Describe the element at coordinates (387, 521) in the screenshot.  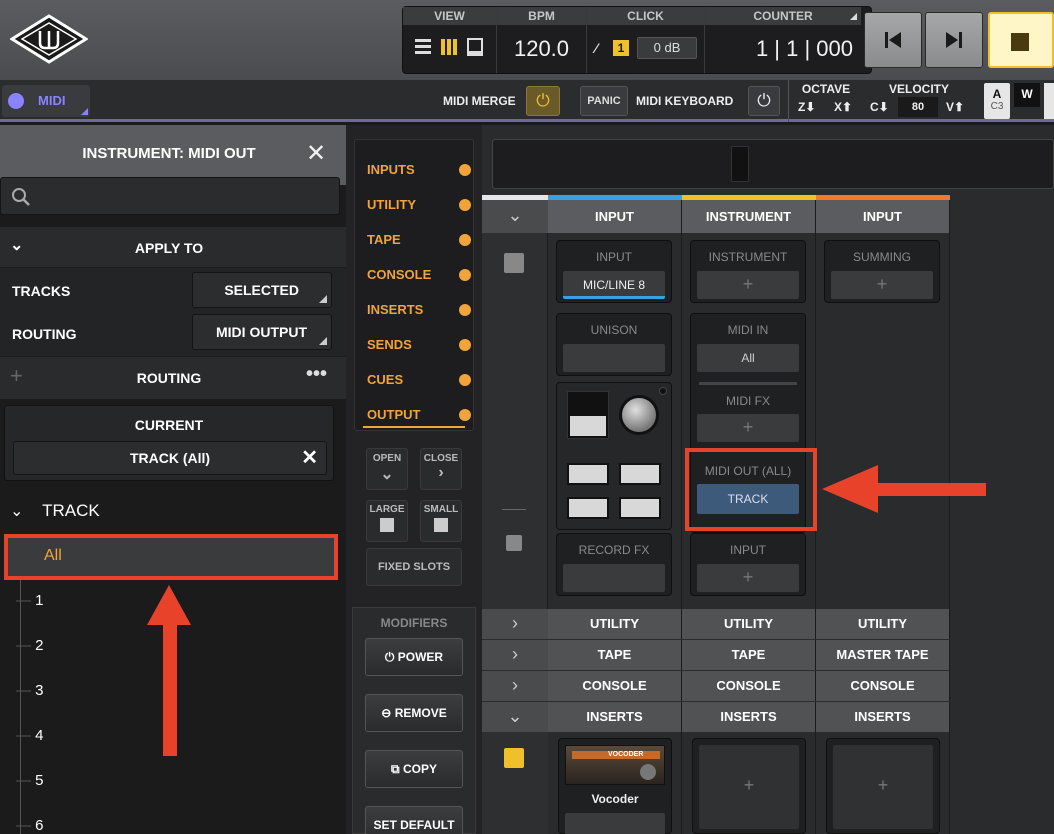
I see `large-button: LARGE` at that location.